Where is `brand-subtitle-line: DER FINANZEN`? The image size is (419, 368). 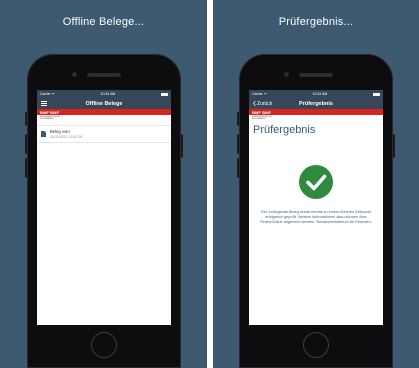 brand-subtitle-line: DER FINANZEN is located at coordinates (47, 119).